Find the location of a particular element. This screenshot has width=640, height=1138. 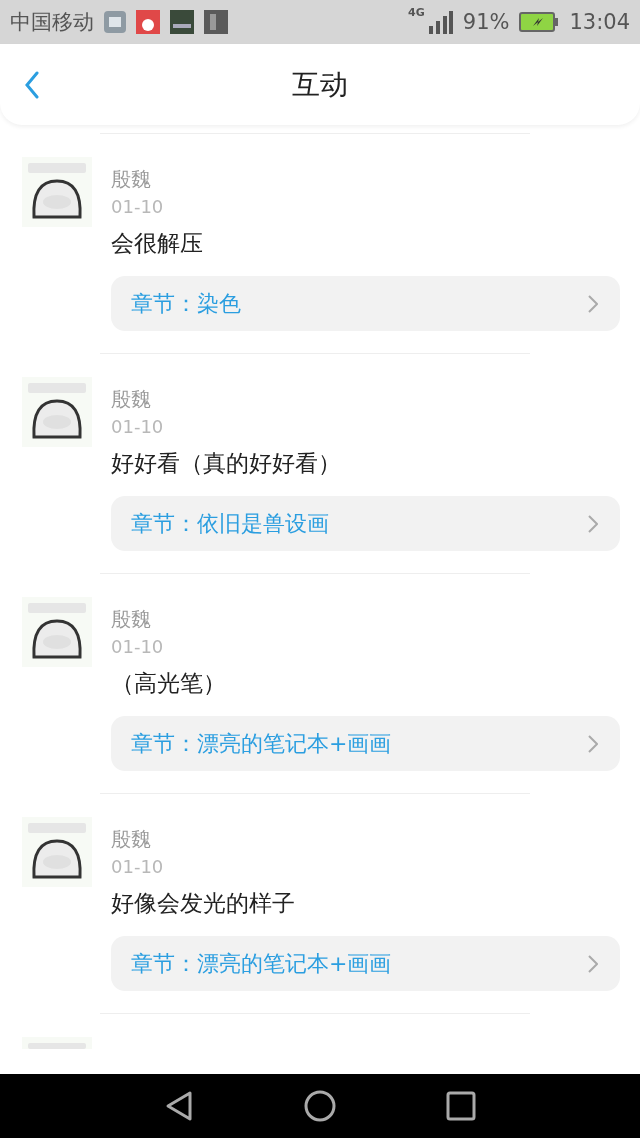

back-nav-button is located at coordinates (179, 1106).